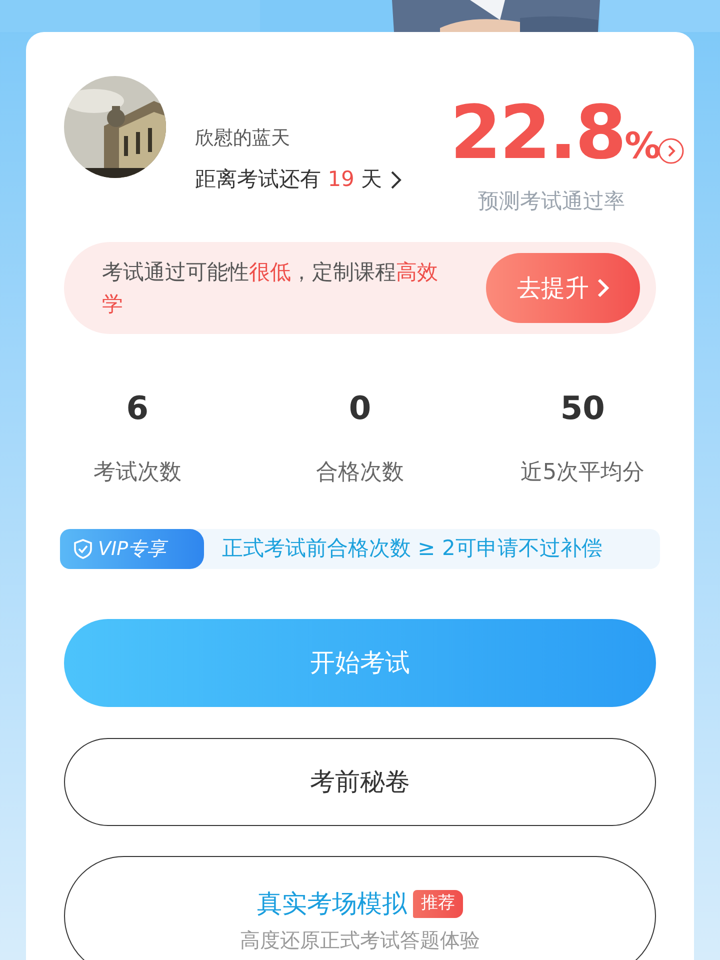  Describe the element at coordinates (360, 940) in the screenshot. I see `mock-exam-subtitle: 高度还原正式考试答题体验` at that location.